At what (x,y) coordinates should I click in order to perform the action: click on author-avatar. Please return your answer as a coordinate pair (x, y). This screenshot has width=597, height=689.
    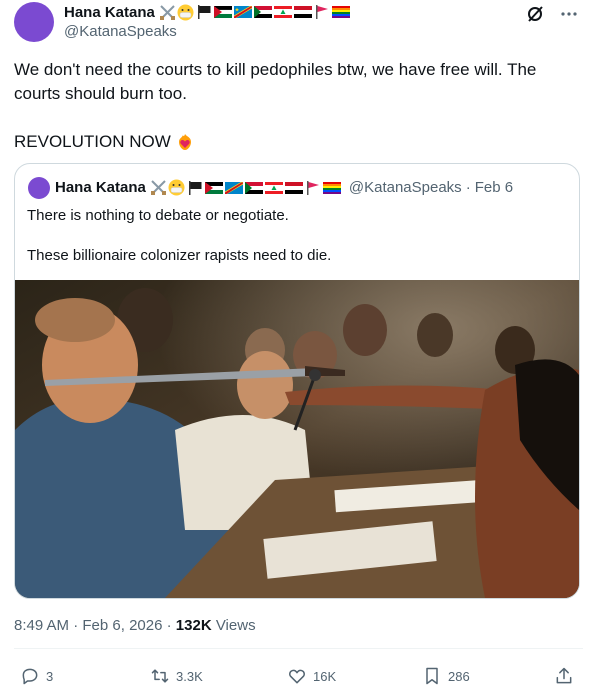
    Looking at the image, I should click on (34, 22).